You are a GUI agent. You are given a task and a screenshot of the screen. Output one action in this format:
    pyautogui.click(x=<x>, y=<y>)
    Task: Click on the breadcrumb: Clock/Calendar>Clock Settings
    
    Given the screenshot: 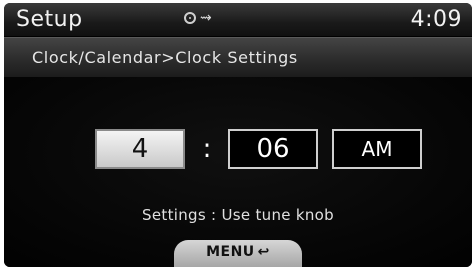 What is the action you would take?
    pyautogui.click(x=165, y=57)
    